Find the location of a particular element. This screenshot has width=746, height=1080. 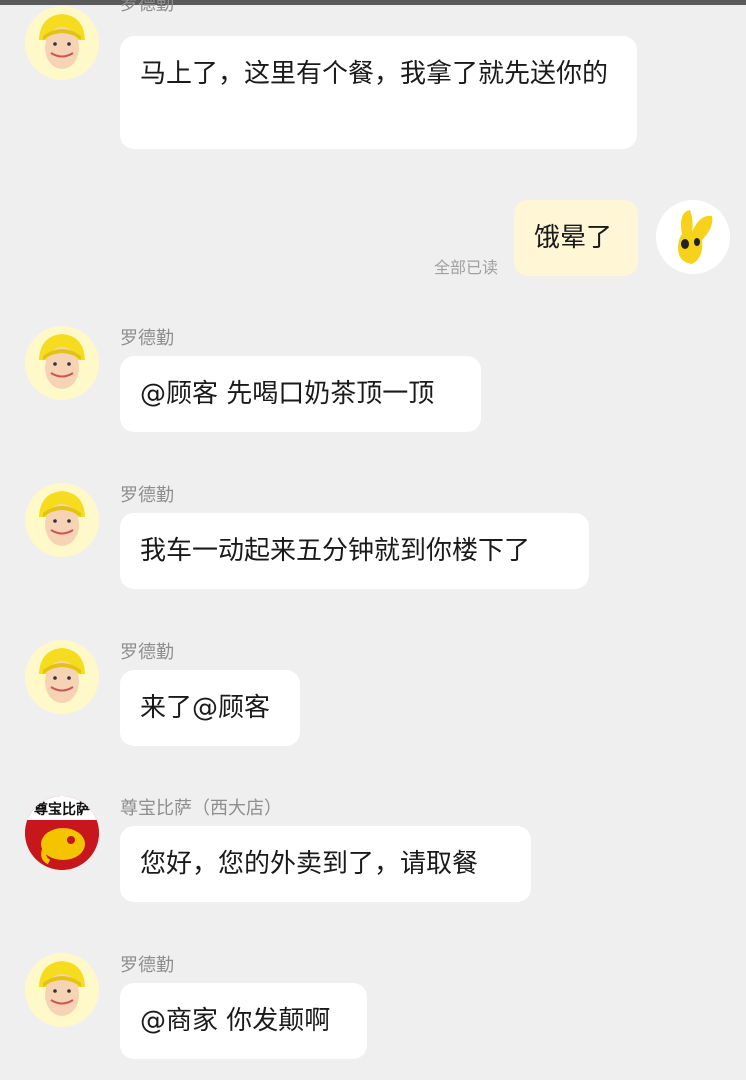

user-avatar-icon is located at coordinates (693, 237).